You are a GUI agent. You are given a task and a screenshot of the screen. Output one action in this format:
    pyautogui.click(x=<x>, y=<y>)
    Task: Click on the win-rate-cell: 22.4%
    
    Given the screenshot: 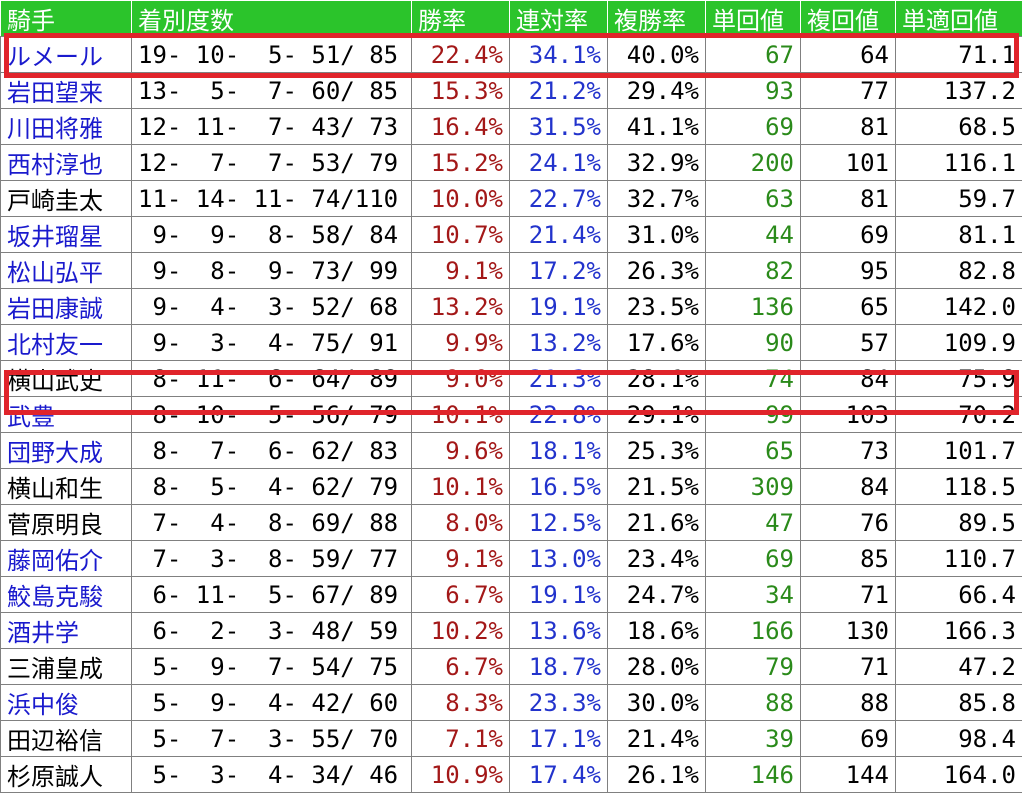 What is the action you would take?
    pyautogui.click(x=461, y=55)
    